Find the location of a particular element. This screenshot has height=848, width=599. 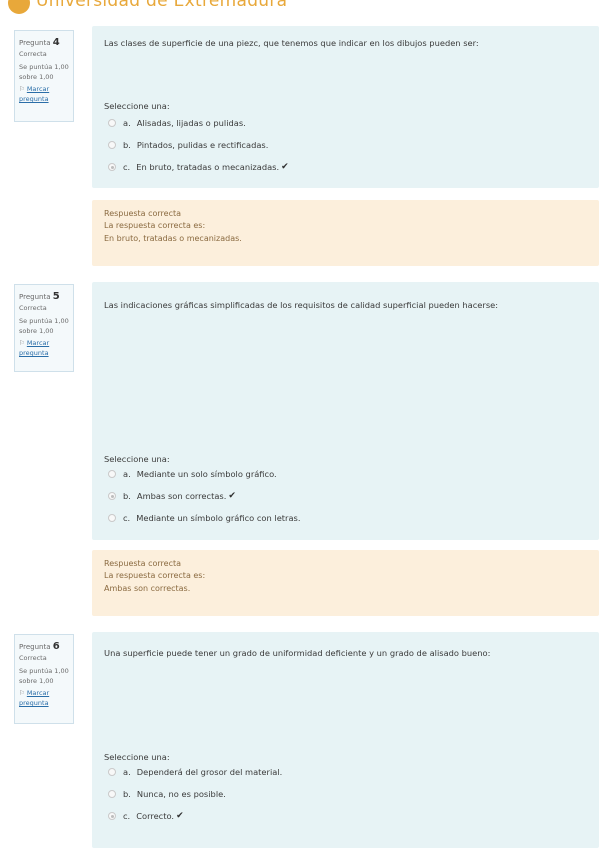

answer-option-c: c. En bruto, tratadas o mecanizadas. ✔ is located at coordinates (198, 167).